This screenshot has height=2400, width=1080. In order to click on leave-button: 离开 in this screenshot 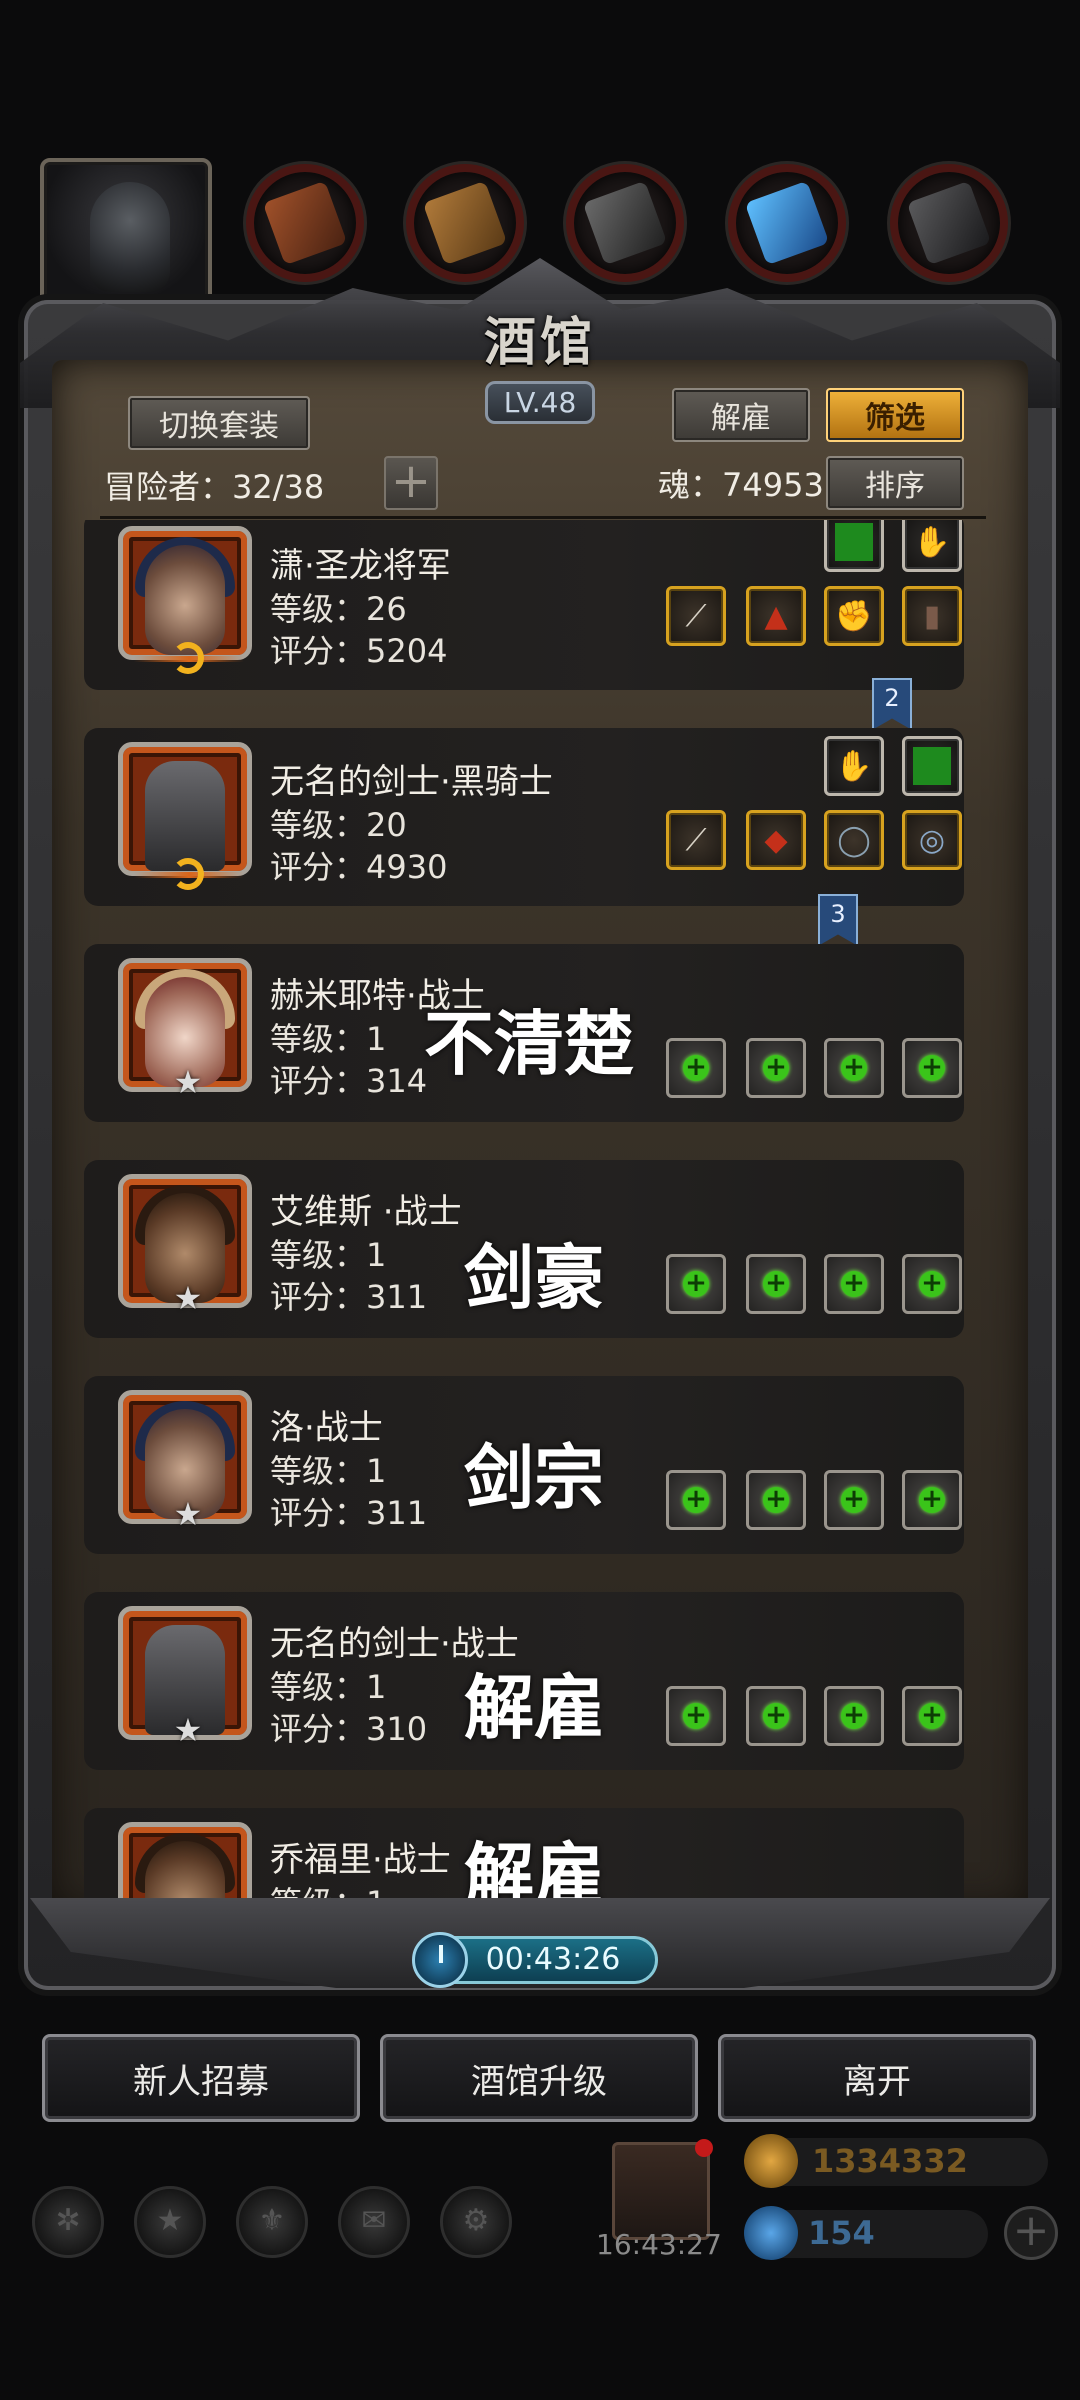, I will do `click(877, 2078)`.